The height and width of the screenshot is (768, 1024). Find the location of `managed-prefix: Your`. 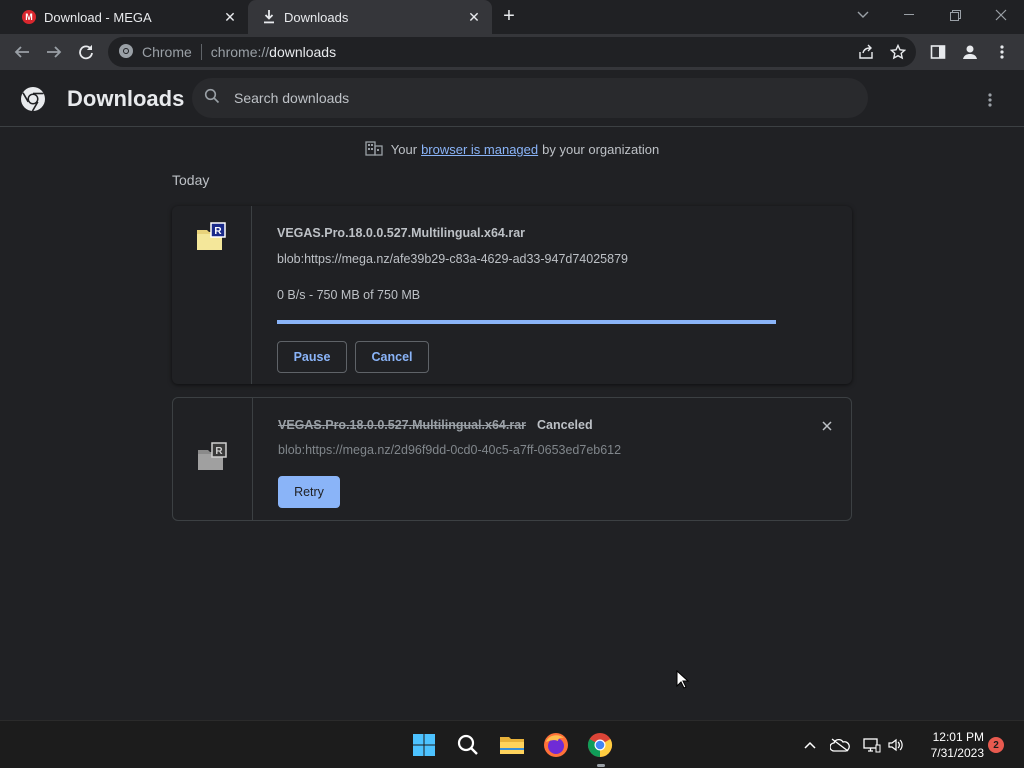

managed-prefix: Your is located at coordinates (404, 149).